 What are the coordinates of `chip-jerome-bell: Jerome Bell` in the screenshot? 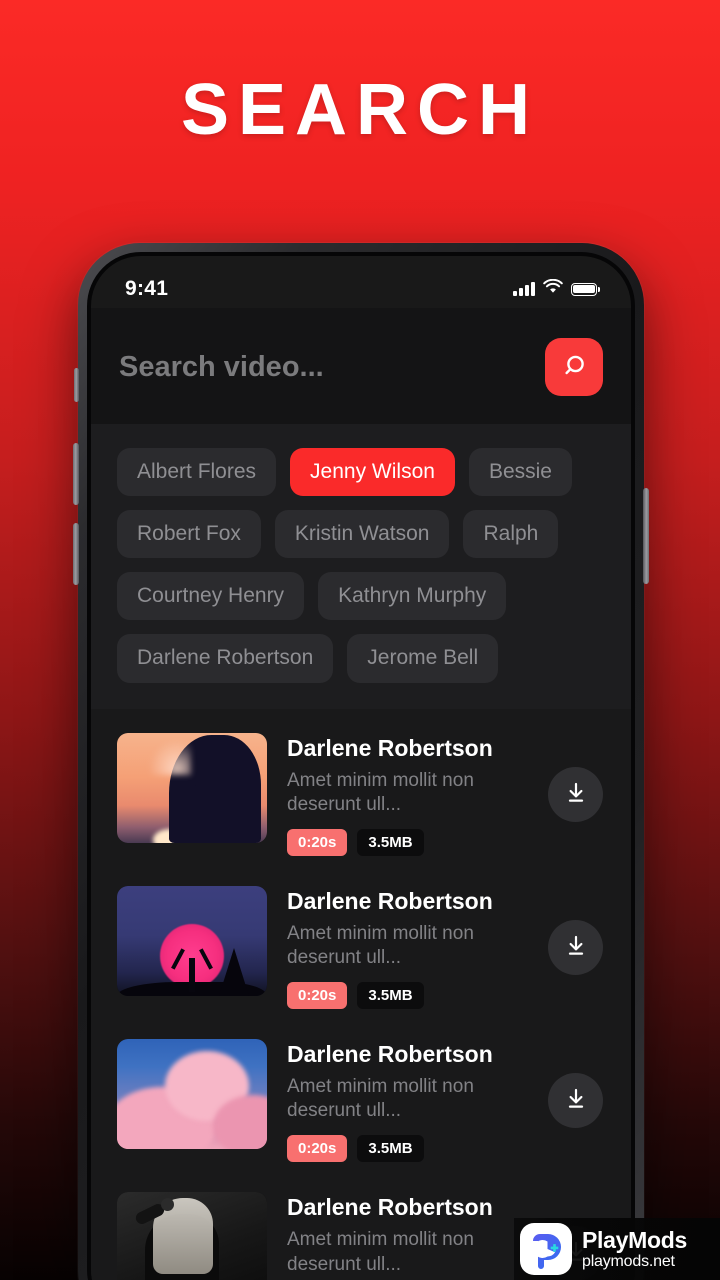 It's located at (423, 658).